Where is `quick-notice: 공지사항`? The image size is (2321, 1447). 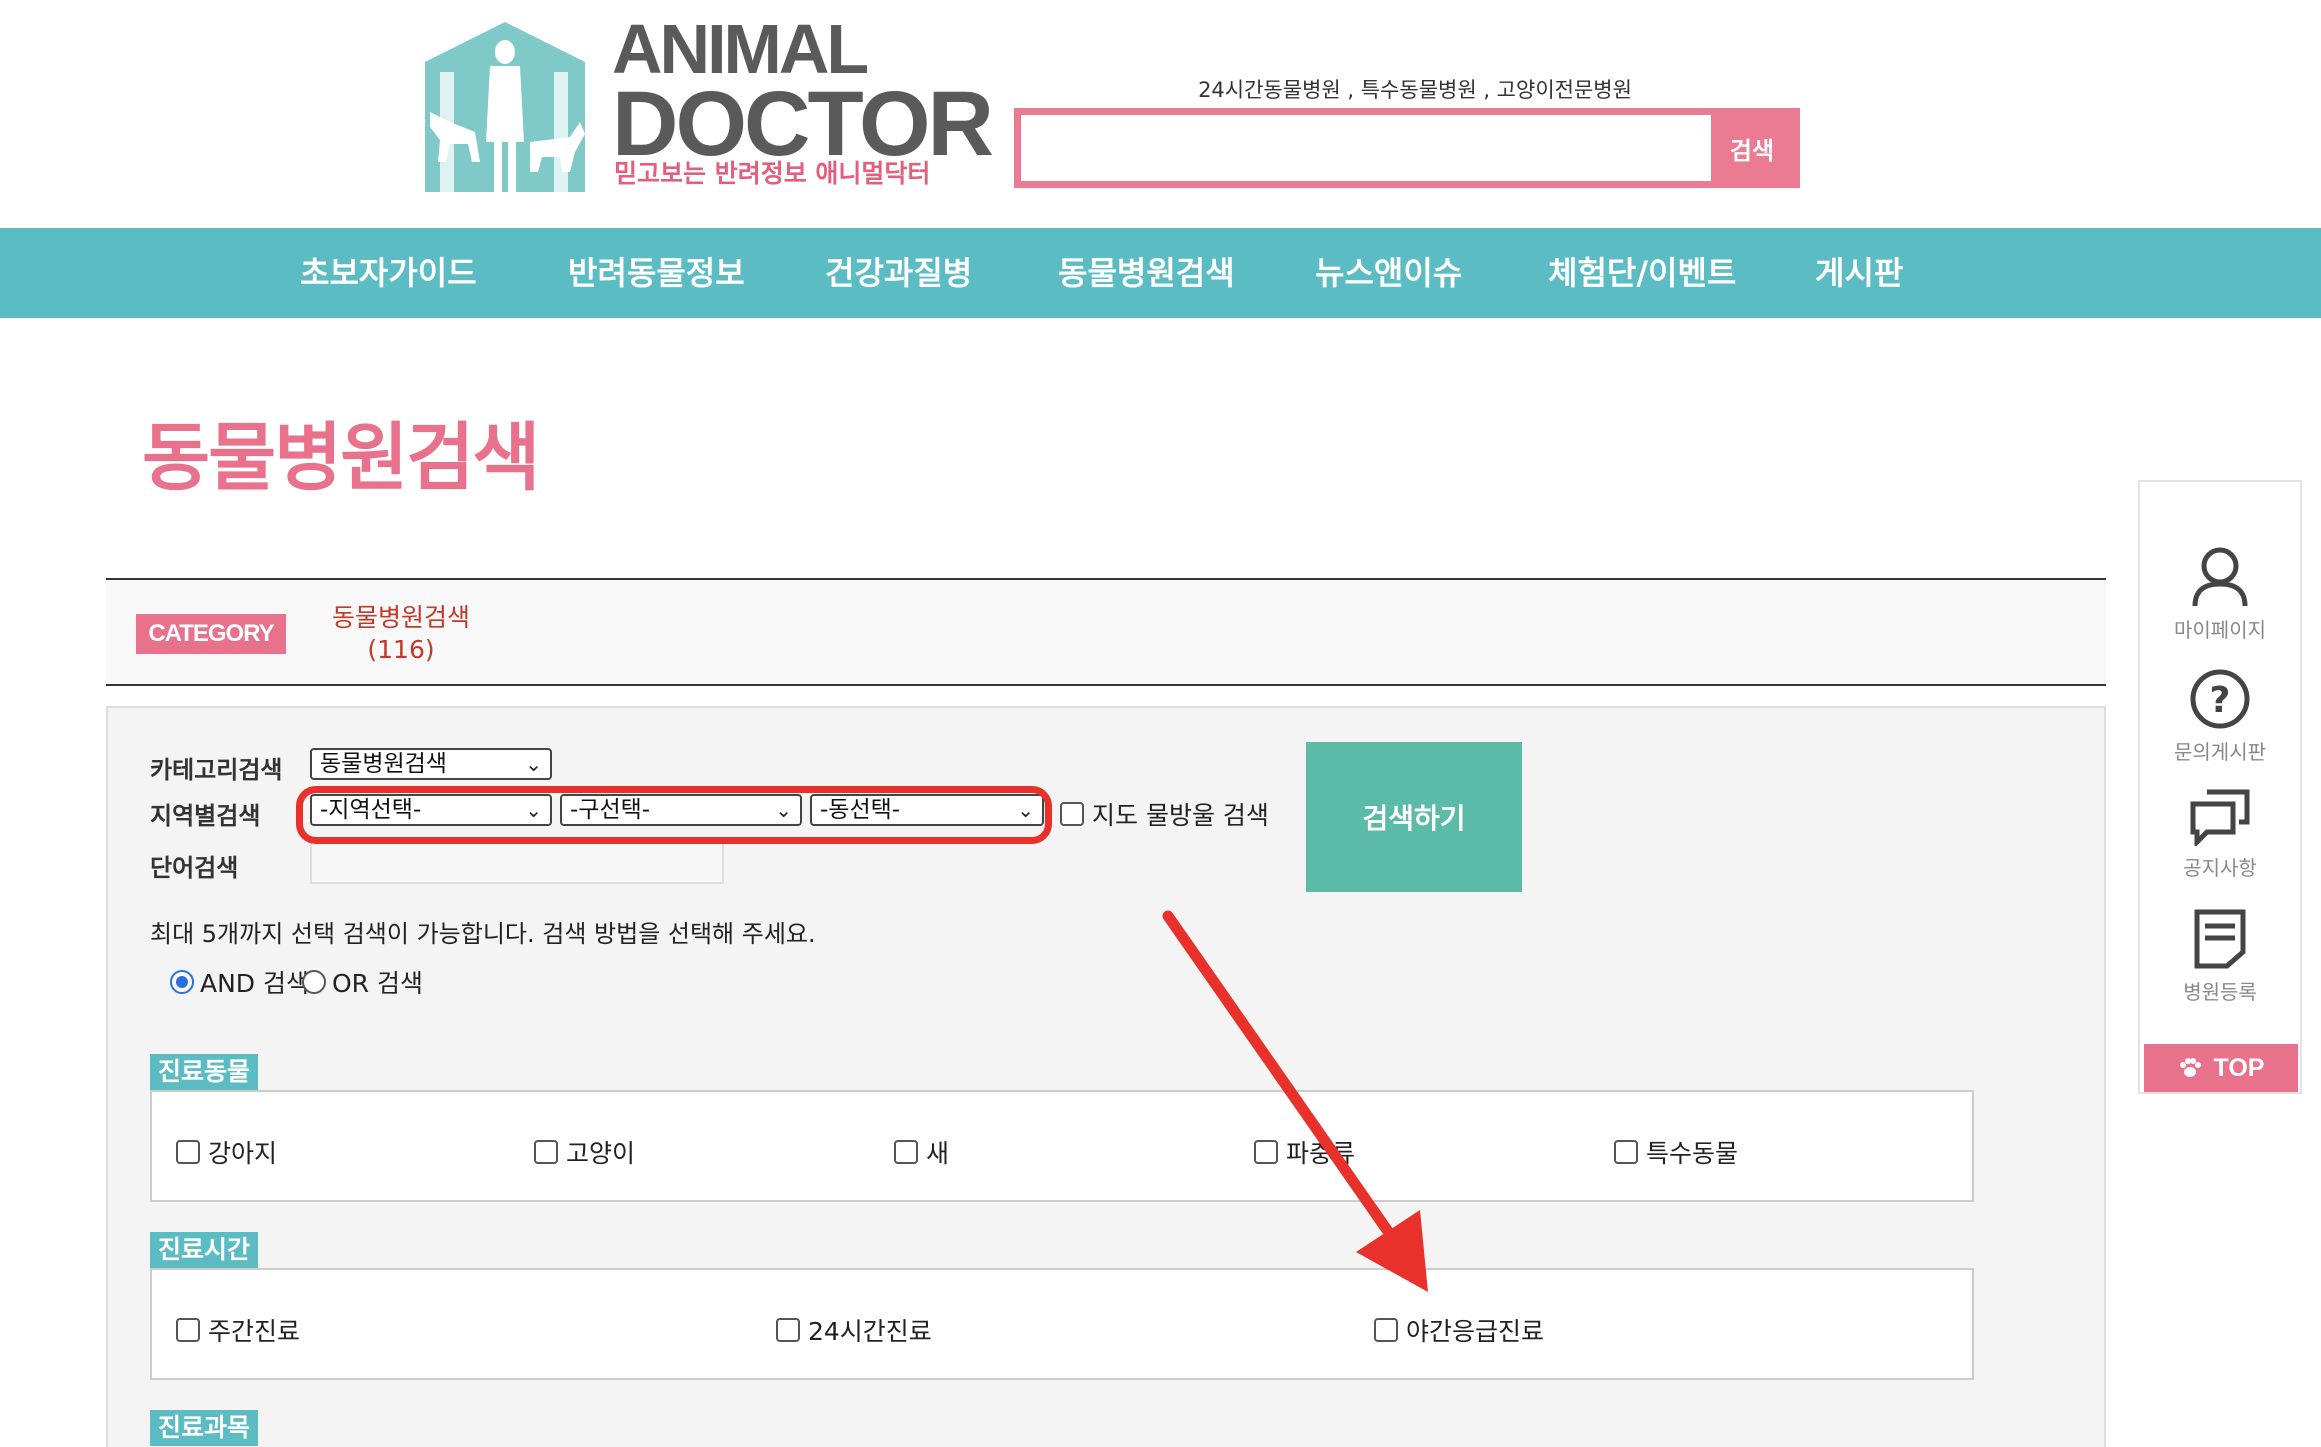 quick-notice: 공지사항 is located at coordinates (2220, 834).